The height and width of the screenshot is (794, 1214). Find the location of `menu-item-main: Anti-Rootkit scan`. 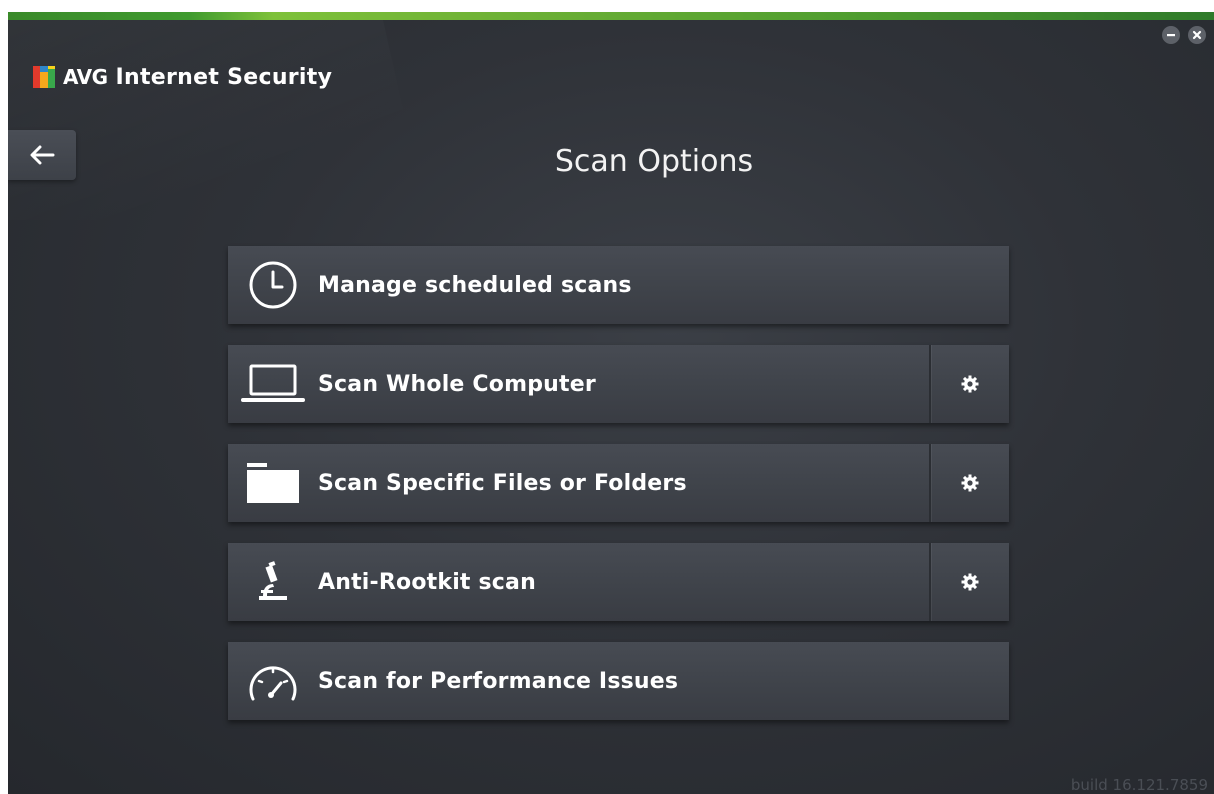

menu-item-main: Anti-Rootkit scan is located at coordinates (578, 582).